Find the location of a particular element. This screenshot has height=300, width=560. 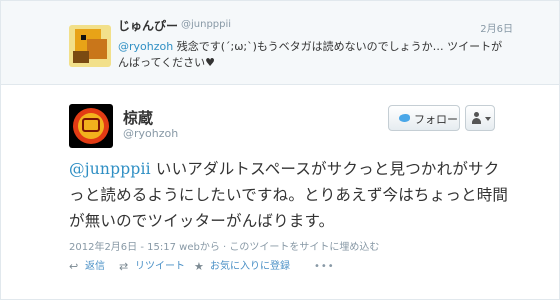

tweet-source-link: webから is located at coordinates (199, 247).